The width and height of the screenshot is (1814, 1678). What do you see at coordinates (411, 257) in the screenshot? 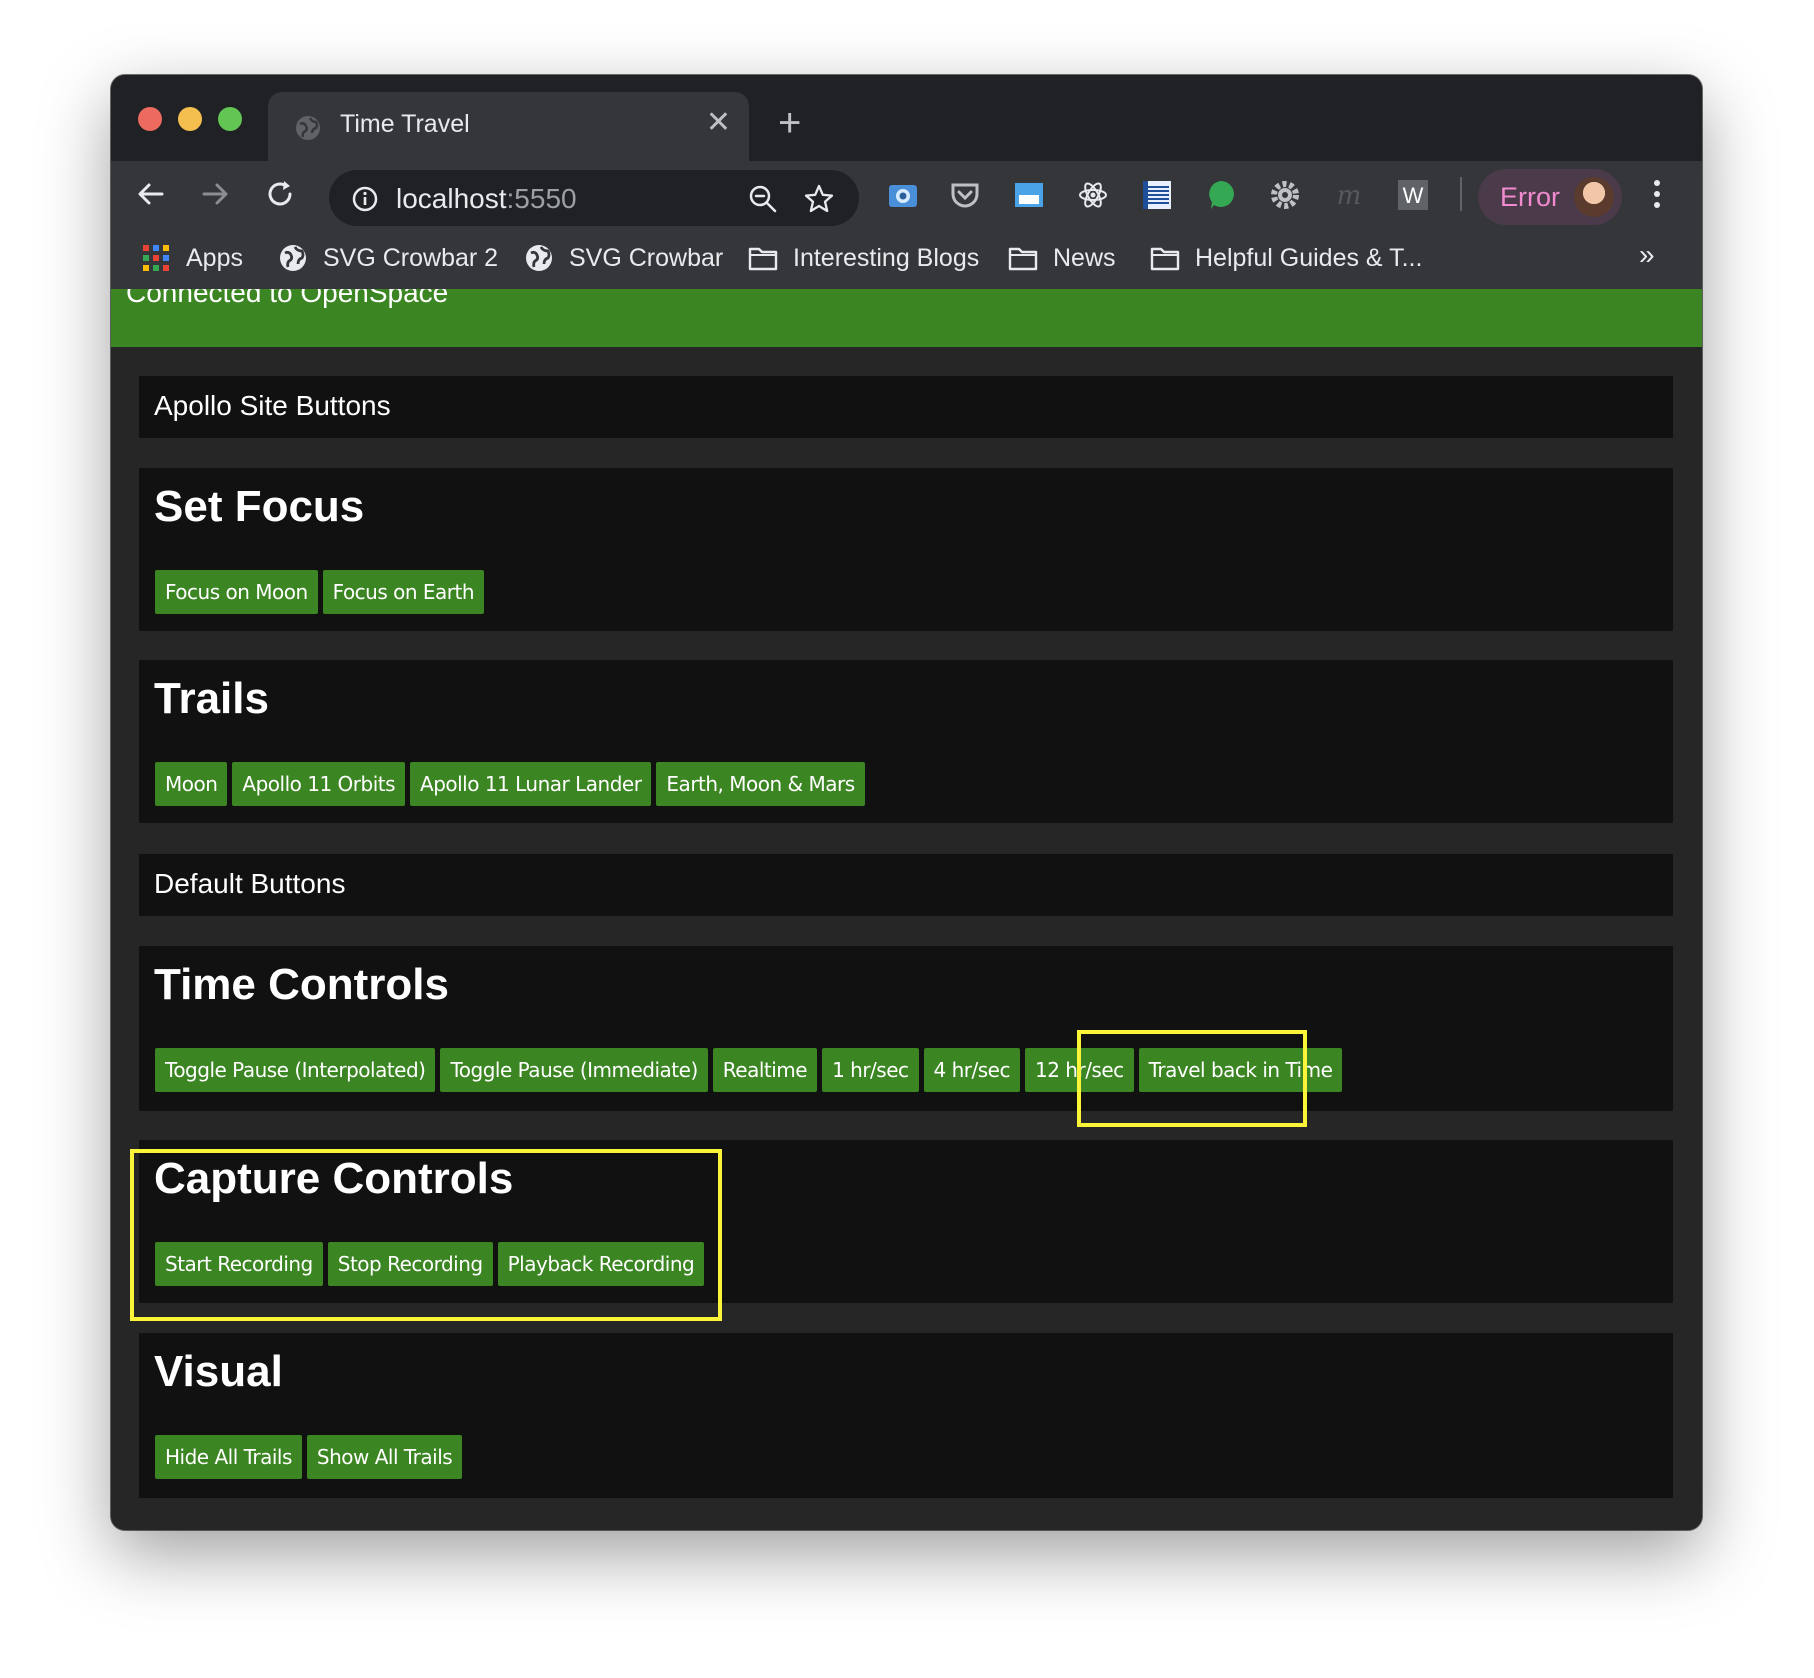
I see `bookmark-label: SVG Crowbar 2` at bounding box center [411, 257].